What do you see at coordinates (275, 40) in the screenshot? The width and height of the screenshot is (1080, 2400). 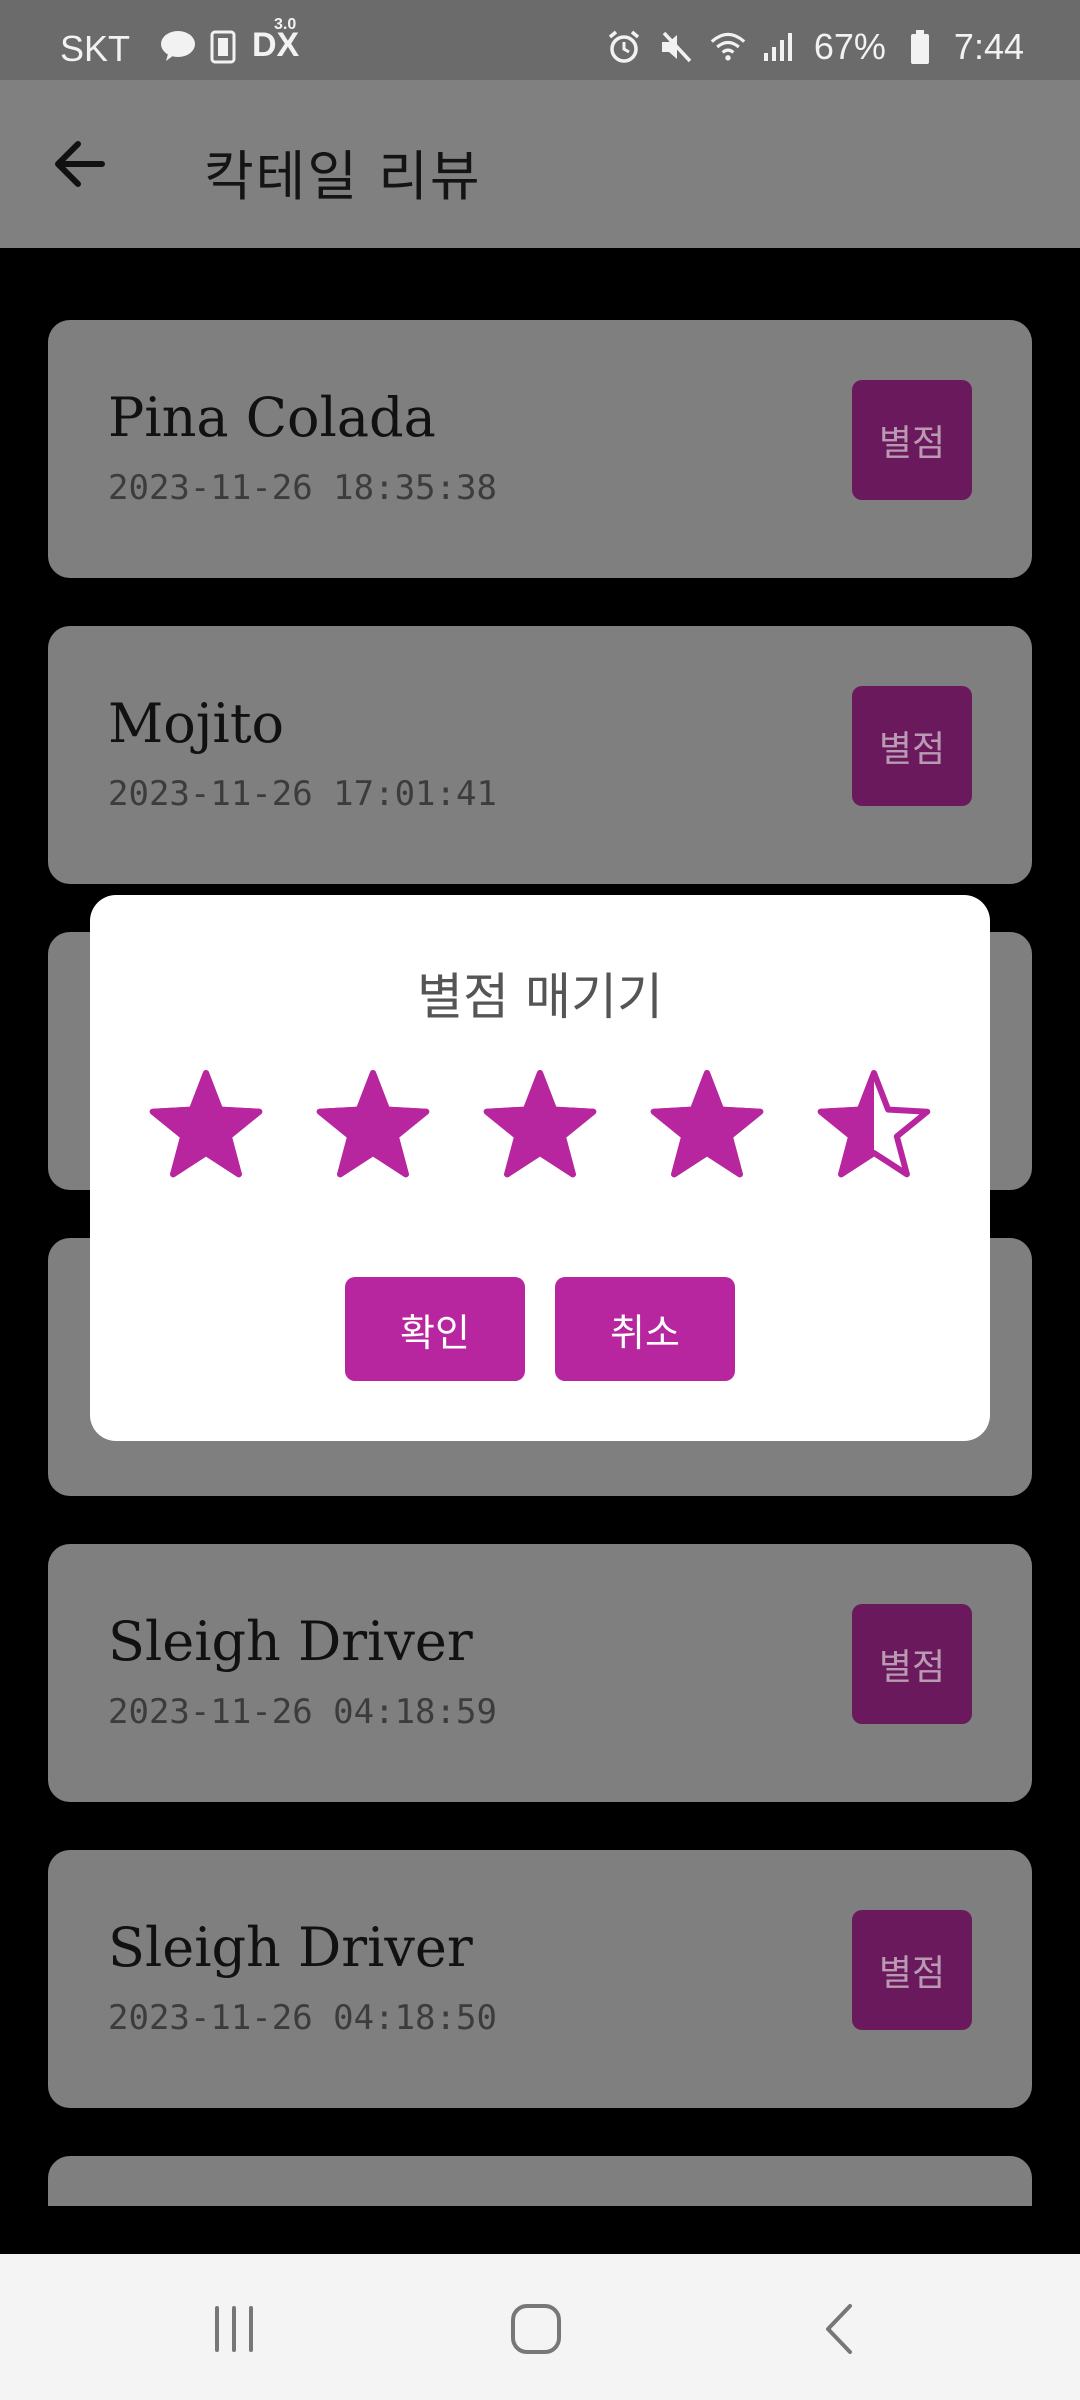 I see `dx-icon: DX 3.0` at bounding box center [275, 40].